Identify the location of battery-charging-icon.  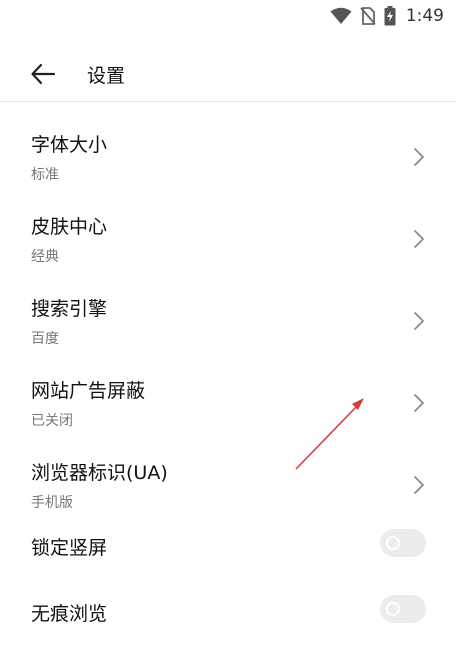
(390, 16).